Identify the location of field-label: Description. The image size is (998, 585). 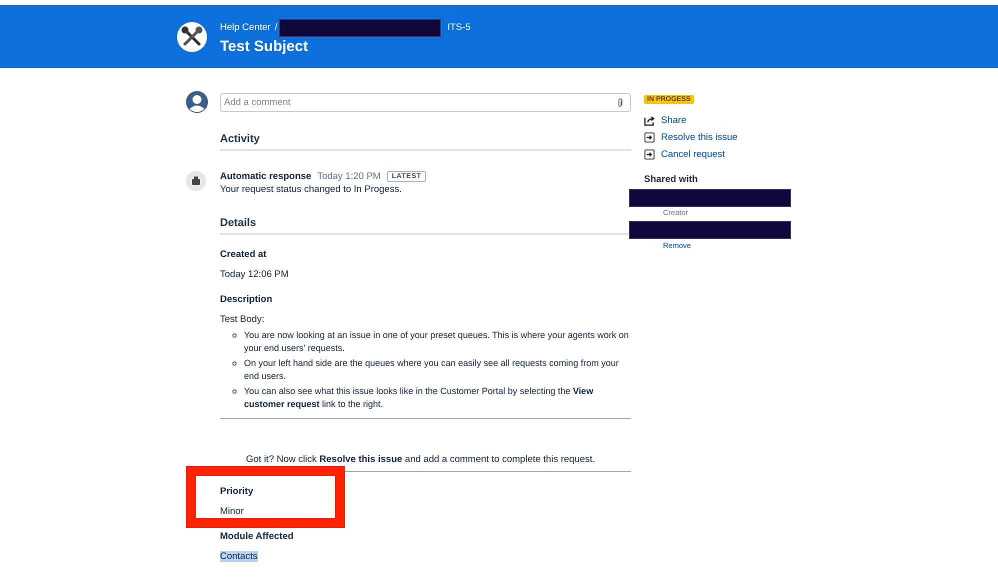
(247, 299).